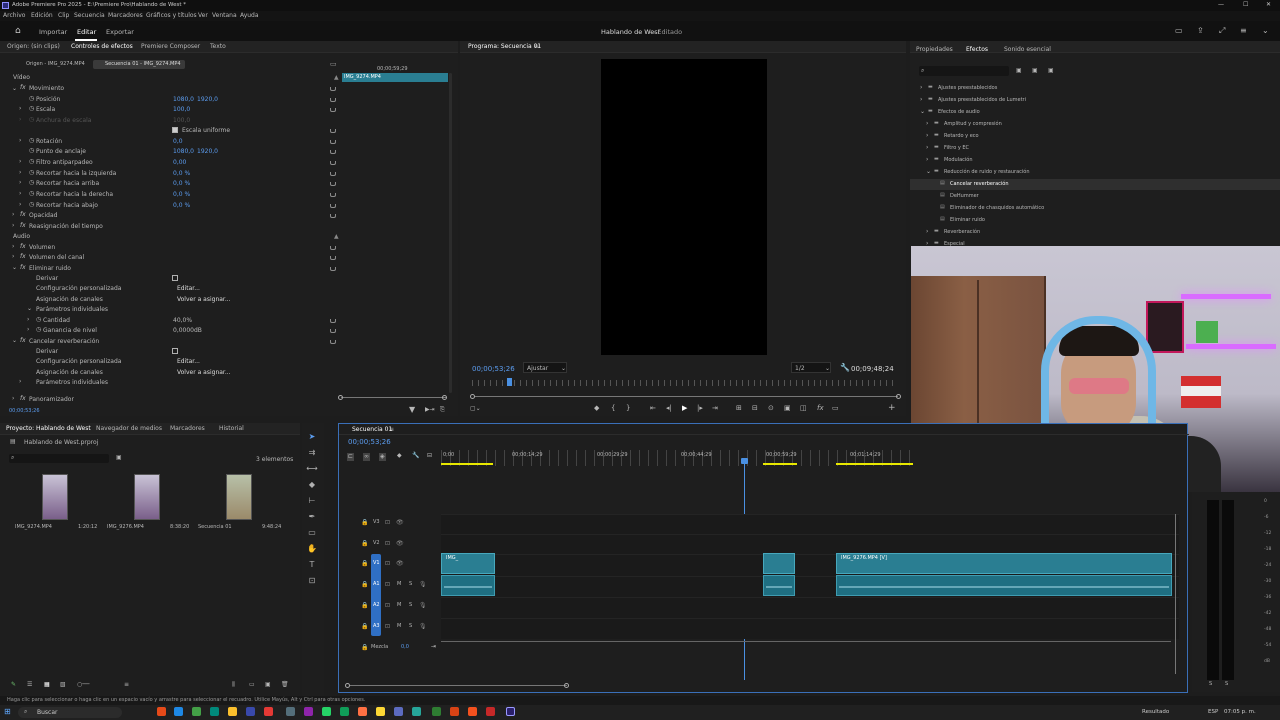  What do you see at coordinates (187, 331) in the screenshot?
I see `value-ganancia: 0,0000dB` at bounding box center [187, 331].